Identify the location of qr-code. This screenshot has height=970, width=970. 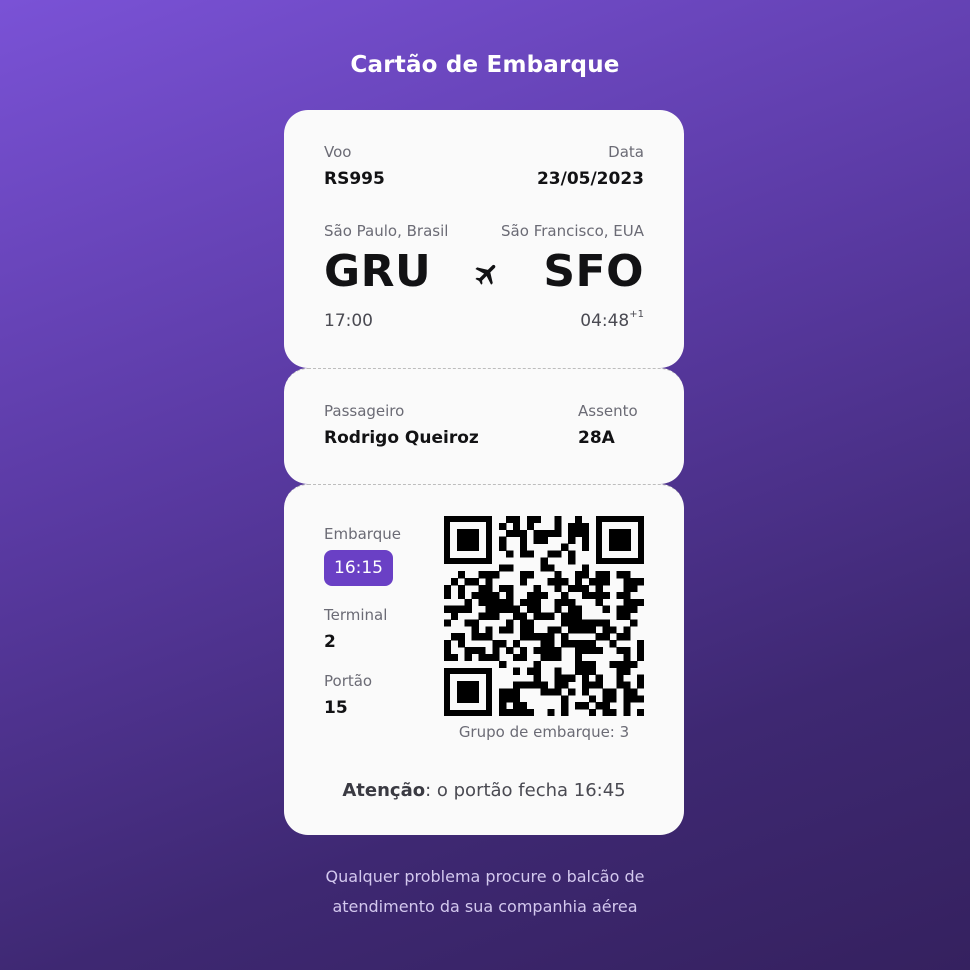
(544, 616).